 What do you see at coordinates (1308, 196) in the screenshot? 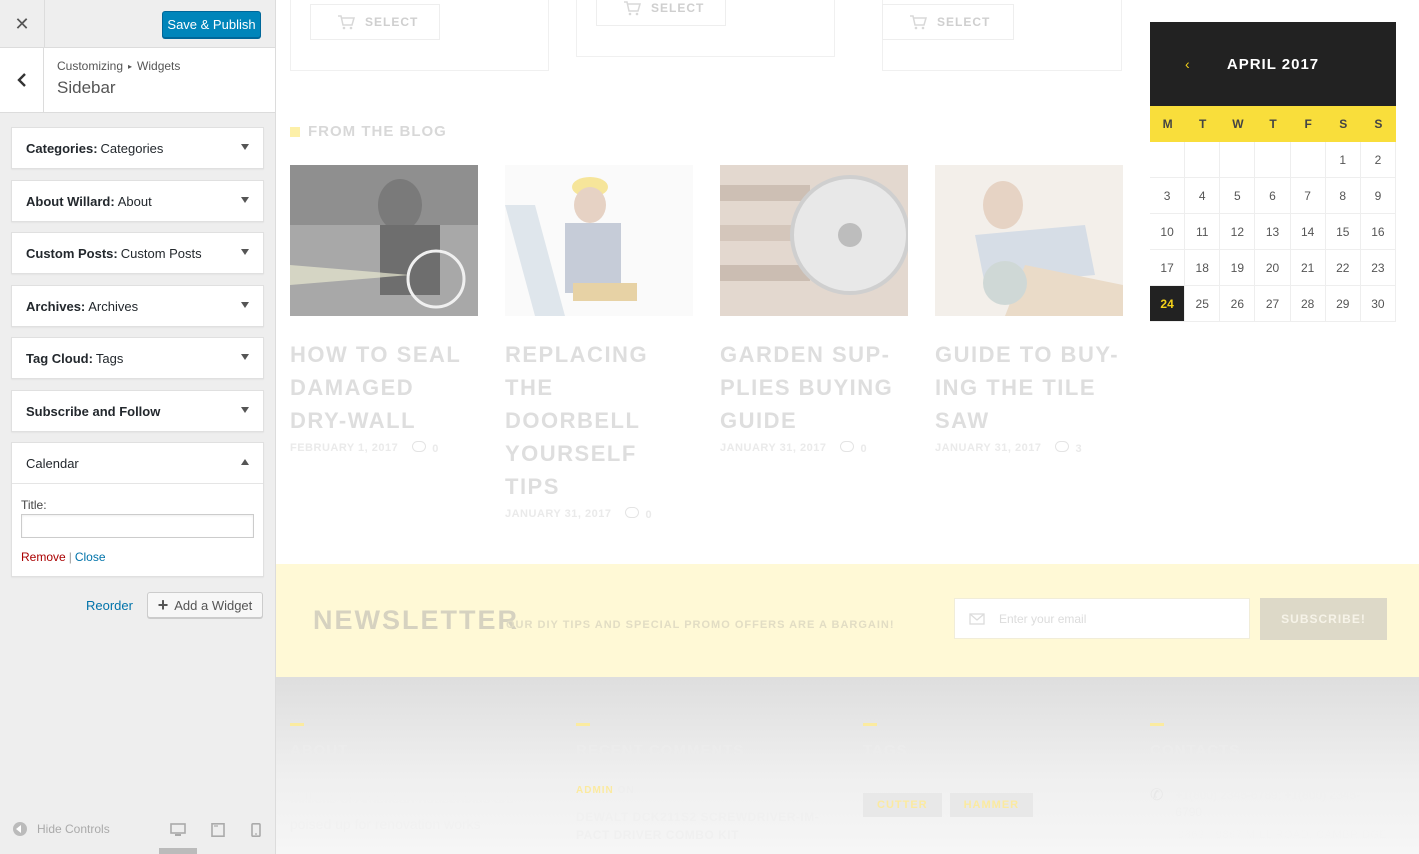
I see `calendar-day: 7` at bounding box center [1308, 196].